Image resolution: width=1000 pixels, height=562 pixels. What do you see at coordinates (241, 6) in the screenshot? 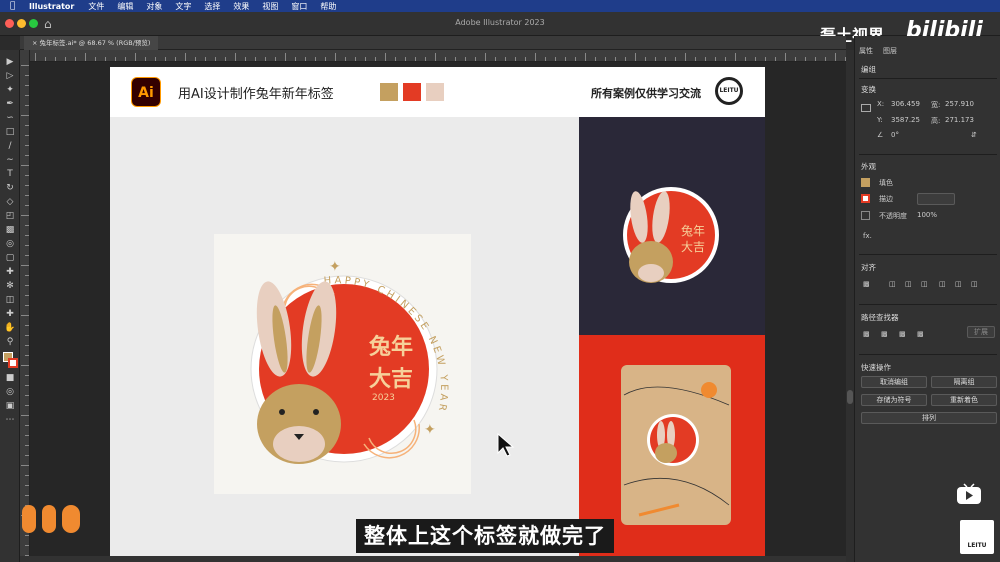
I see `menu-effect: 效果` at bounding box center [241, 6].